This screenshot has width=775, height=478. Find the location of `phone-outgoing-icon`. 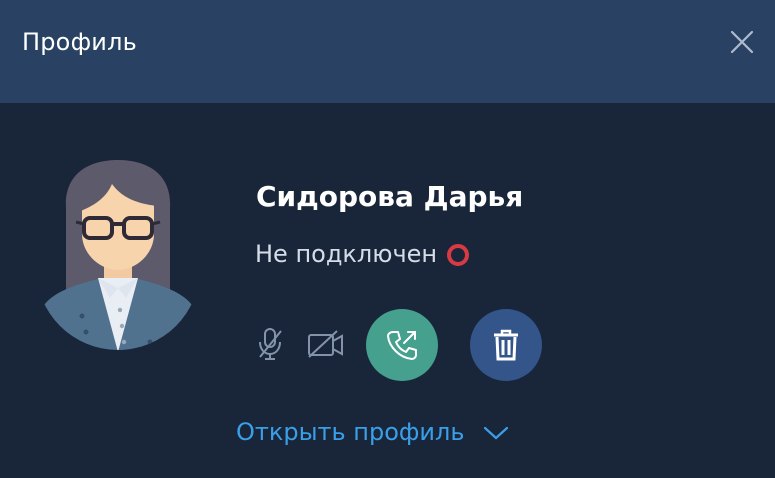

phone-outgoing-icon is located at coordinates (402, 345).